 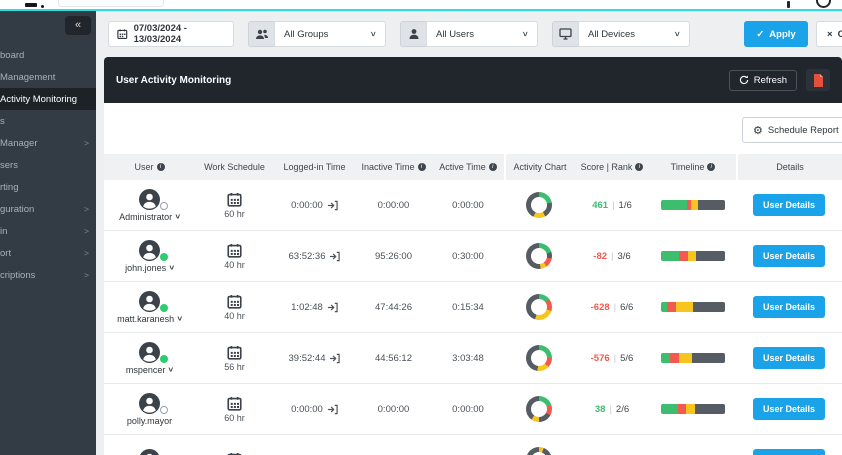 I want to click on sidebar-item: in >, so click(x=48, y=231).